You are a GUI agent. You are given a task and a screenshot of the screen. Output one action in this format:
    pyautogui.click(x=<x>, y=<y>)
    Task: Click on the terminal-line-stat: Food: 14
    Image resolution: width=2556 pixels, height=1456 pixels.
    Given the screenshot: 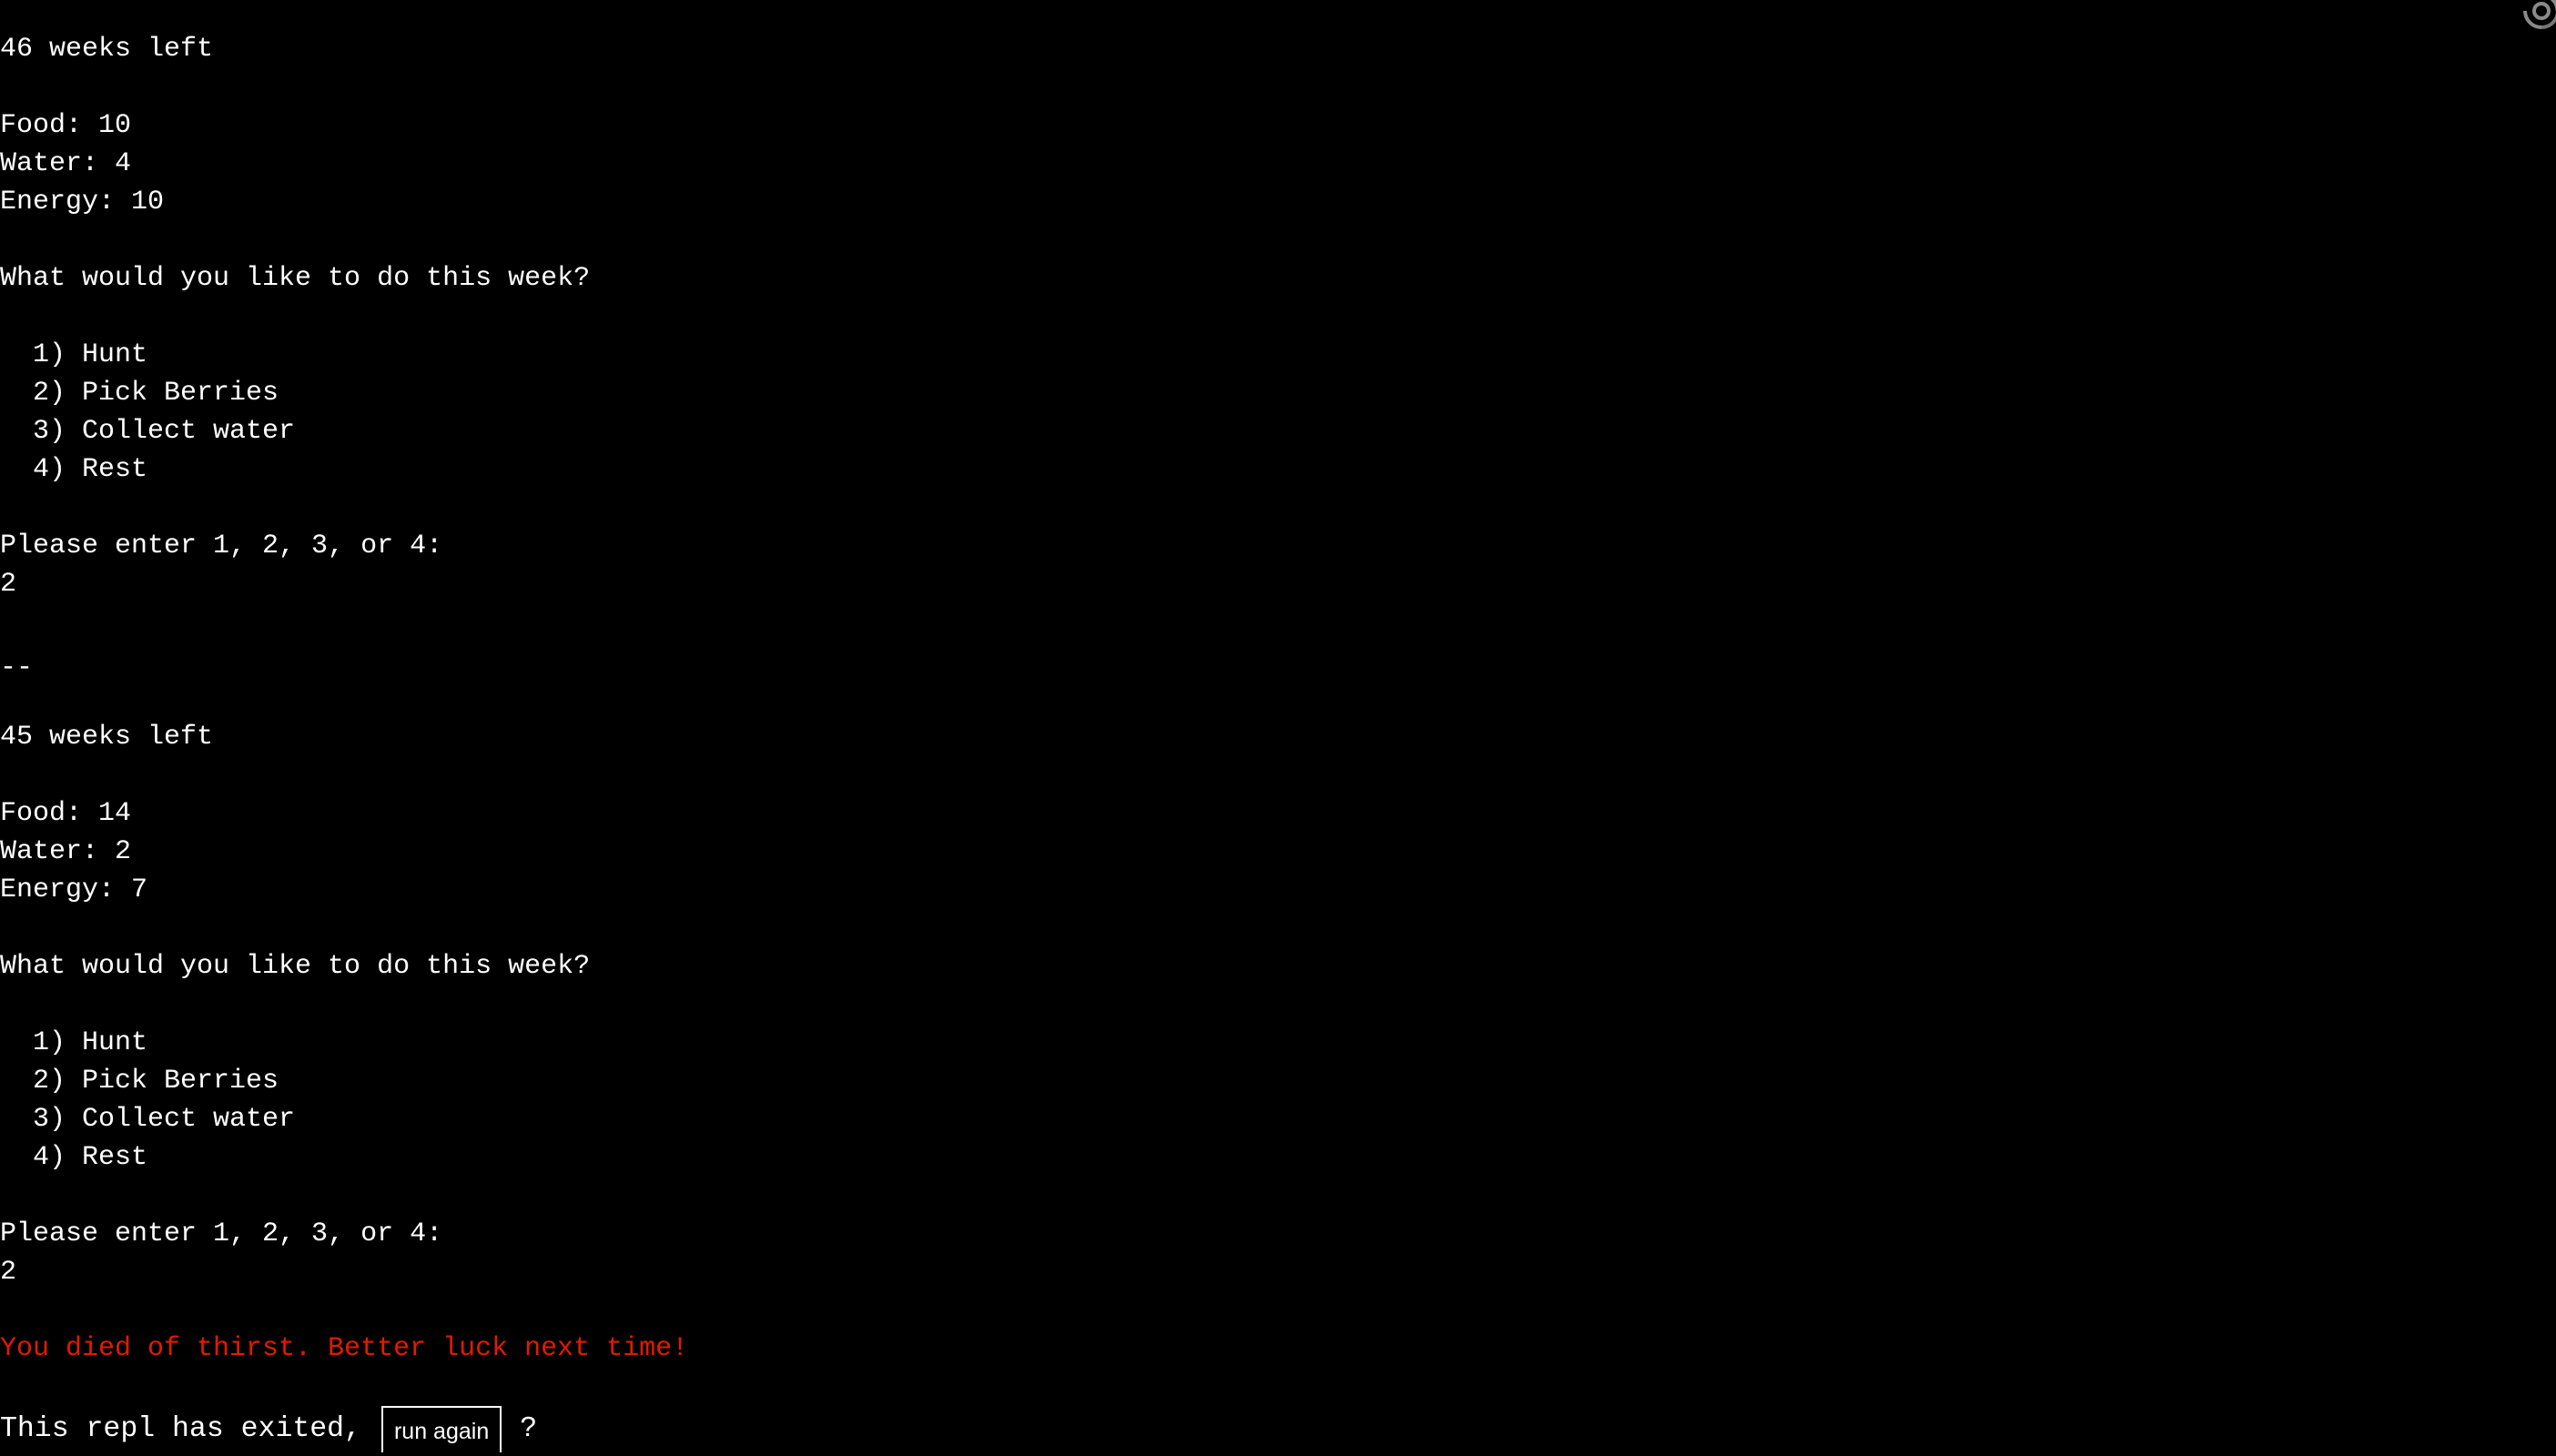 What is the action you would take?
    pyautogui.click(x=66, y=814)
    